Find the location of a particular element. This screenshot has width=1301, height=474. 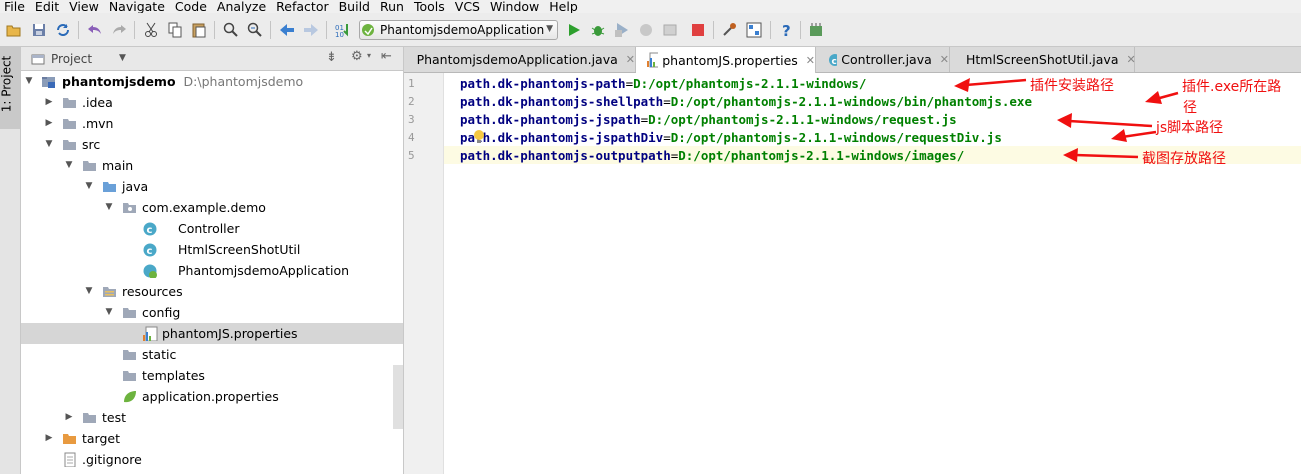

save-icon is located at coordinates (39, 30).